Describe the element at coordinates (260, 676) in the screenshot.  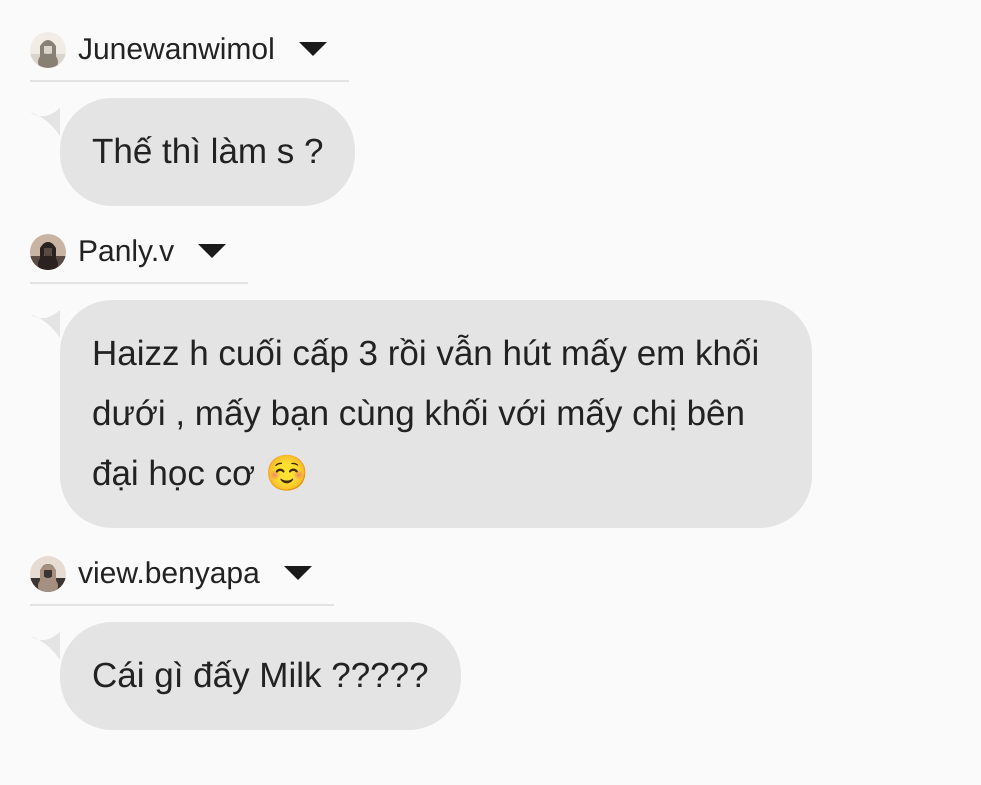
I see `message-bubble: Cái gì đấy Milk ?????` at that location.